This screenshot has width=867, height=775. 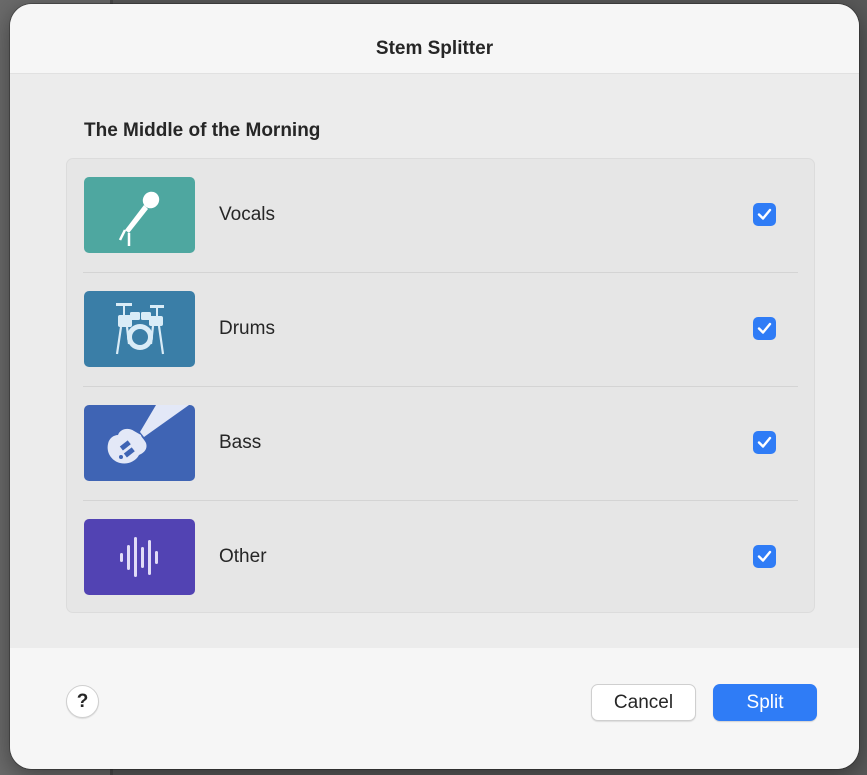 What do you see at coordinates (247, 328) in the screenshot?
I see `stem-label-drums: Drums` at bounding box center [247, 328].